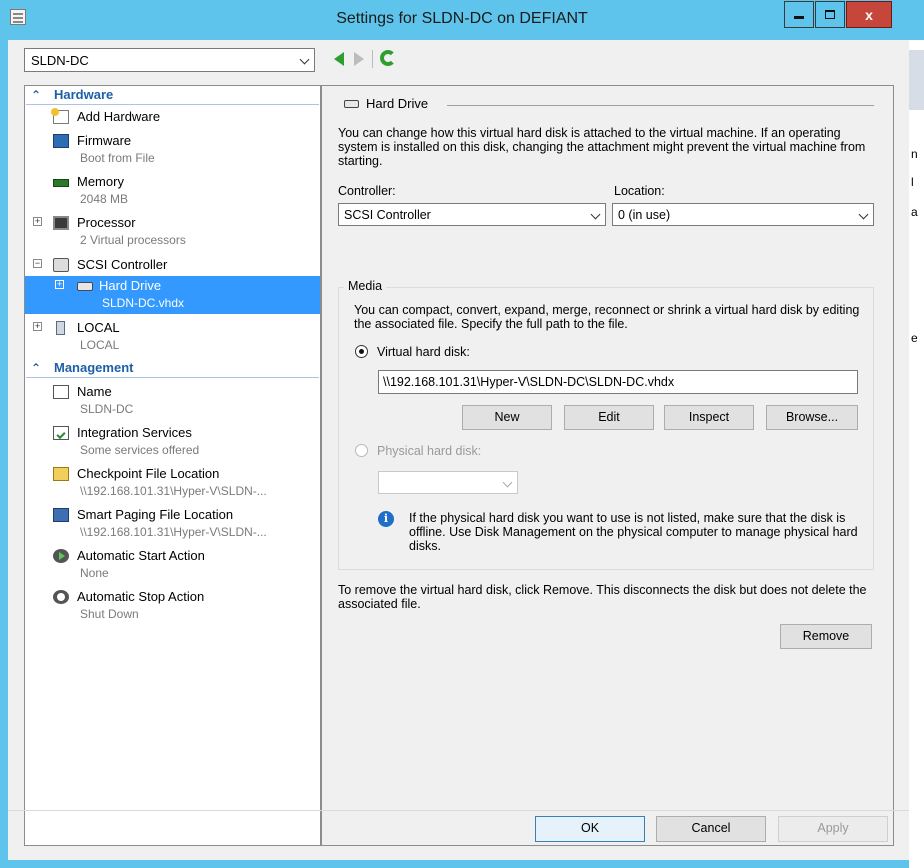 Image resolution: width=924 pixels, height=868 pixels. I want to click on maximize-button, so click(830, 14).